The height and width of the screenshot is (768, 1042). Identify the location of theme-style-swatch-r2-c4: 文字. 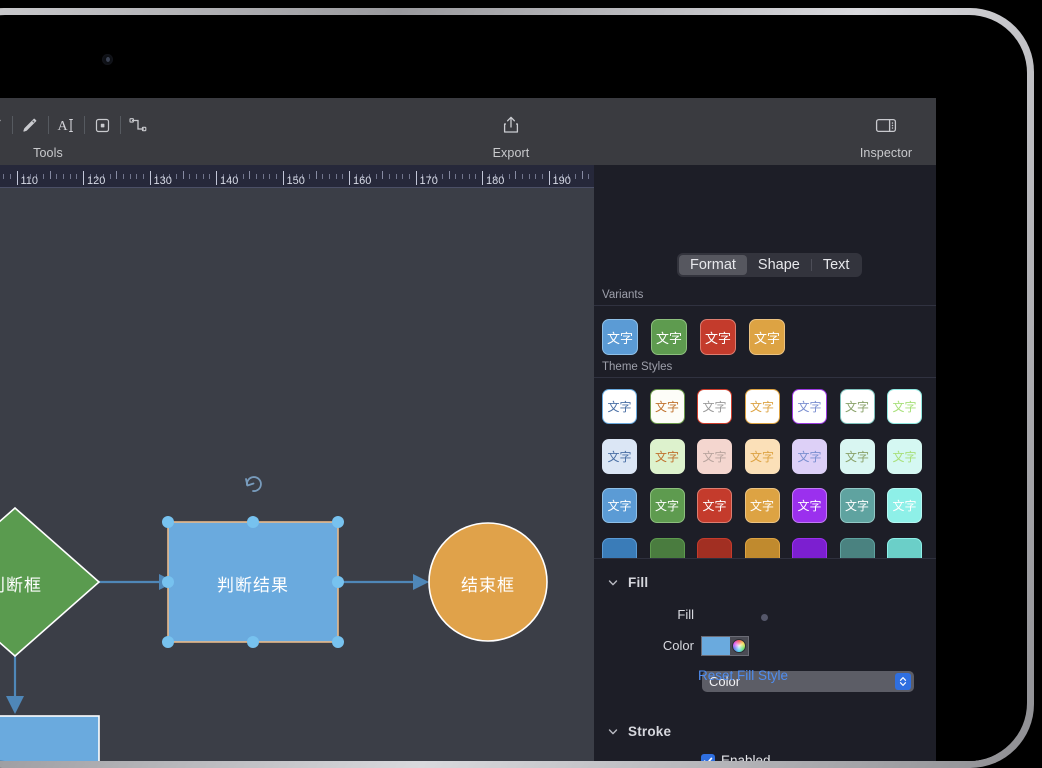
(762, 456).